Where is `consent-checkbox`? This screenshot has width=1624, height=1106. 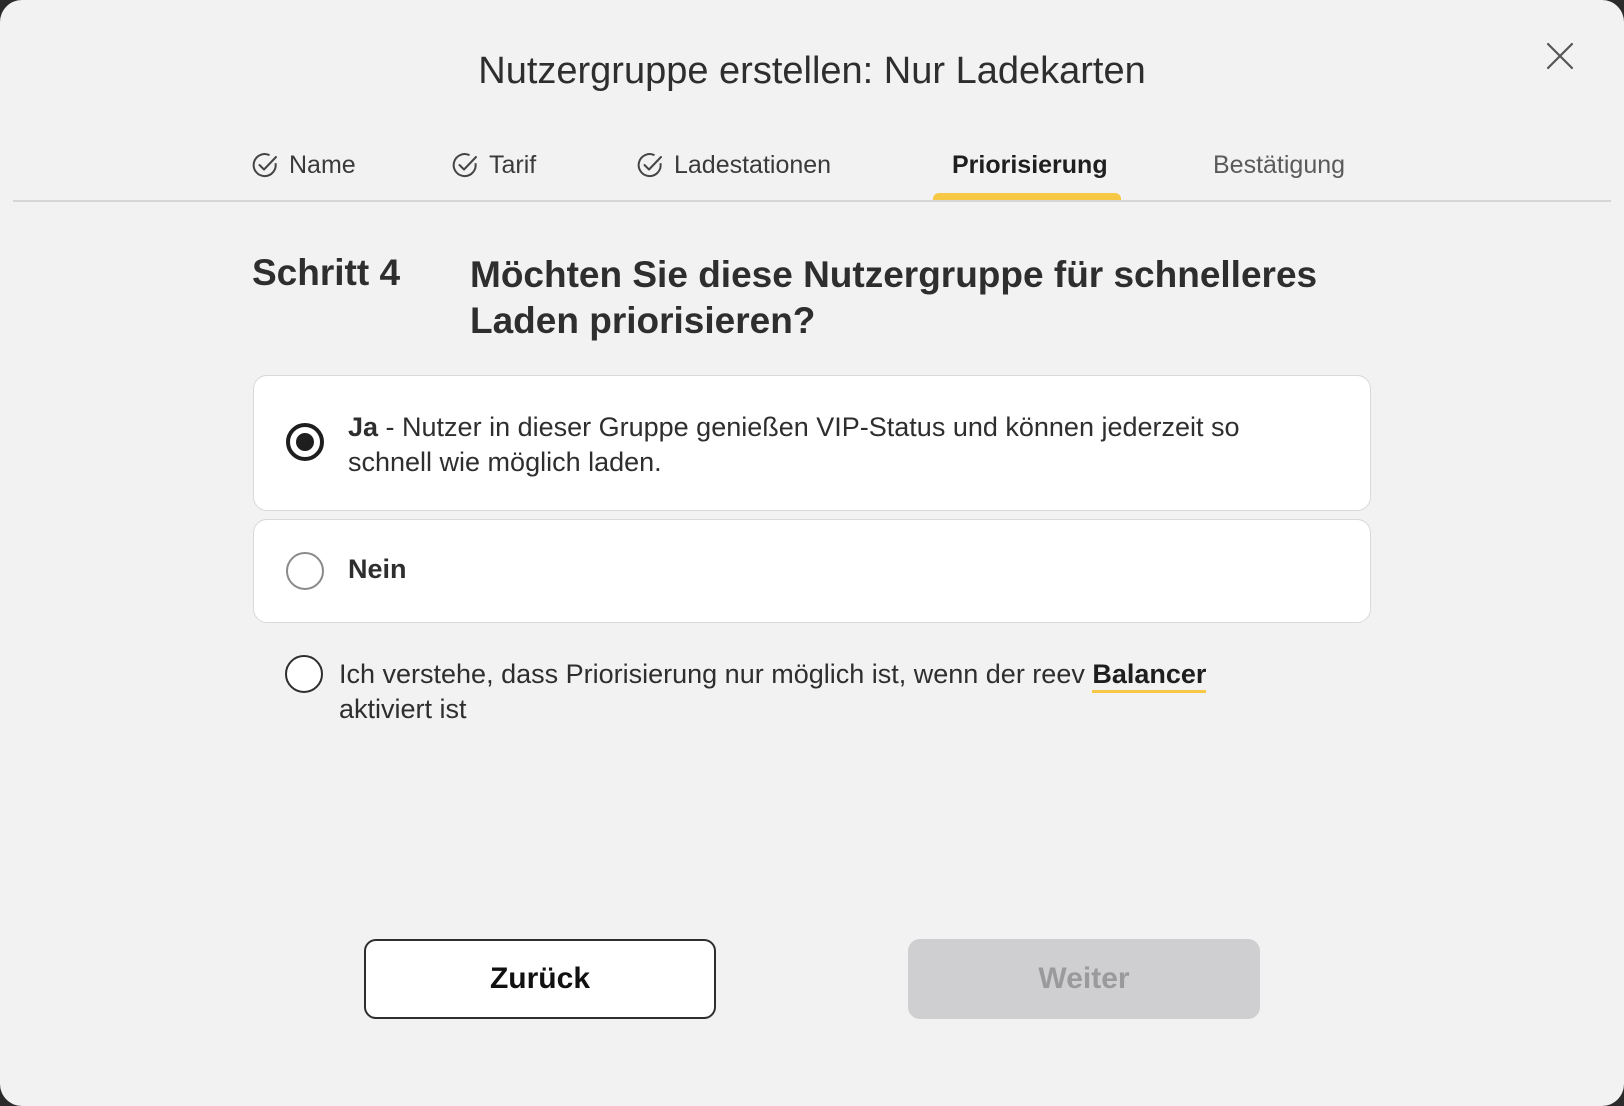
consent-checkbox is located at coordinates (304, 674).